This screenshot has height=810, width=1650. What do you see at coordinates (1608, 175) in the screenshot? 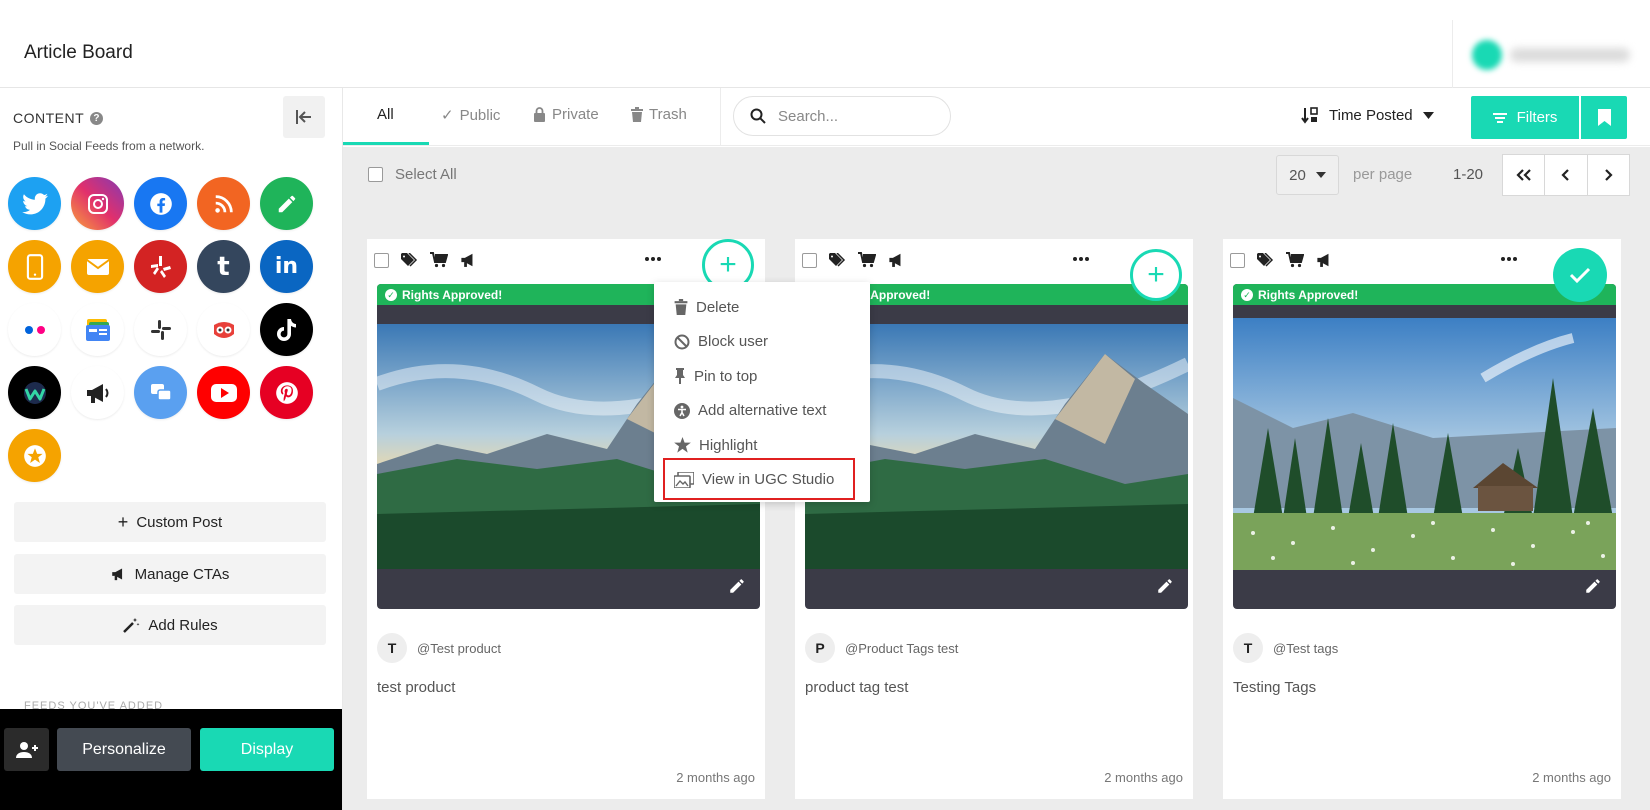
I see `next-page-button` at bounding box center [1608, 175].